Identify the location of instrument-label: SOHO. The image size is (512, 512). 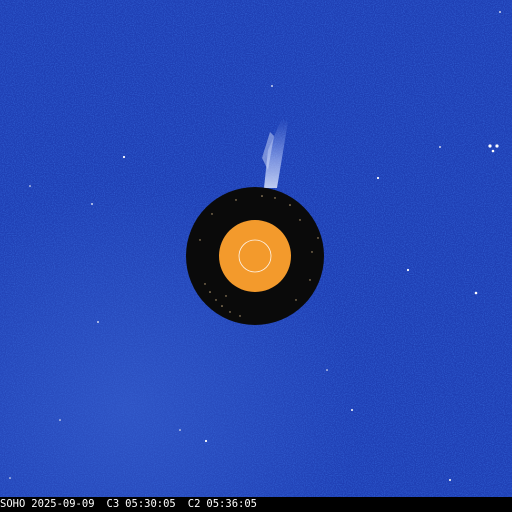
(13, 504).